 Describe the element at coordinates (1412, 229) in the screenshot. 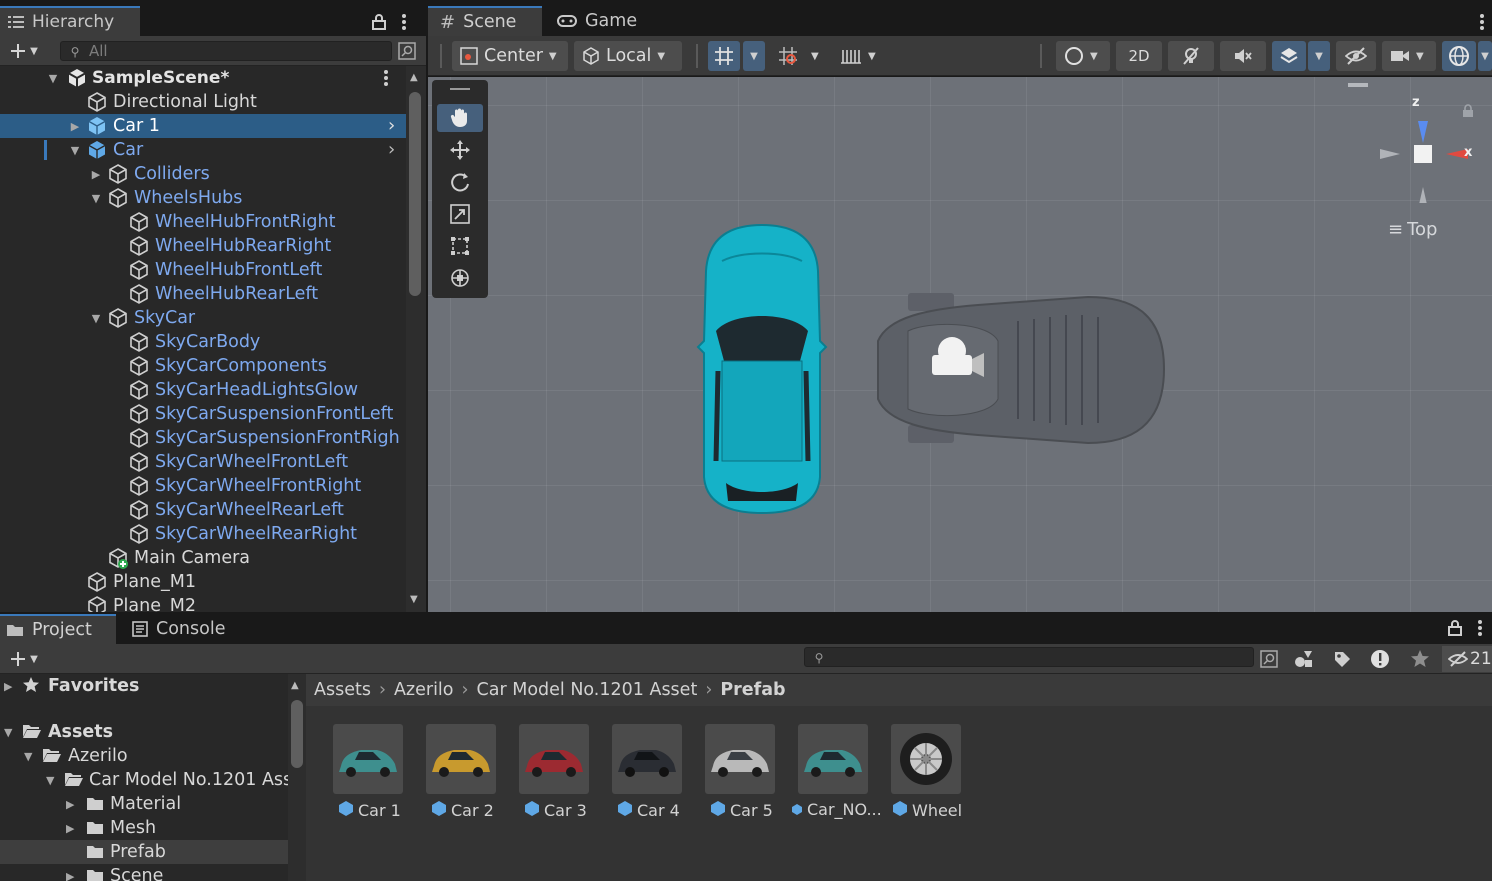

I see `gizmo-view-label: ≡ Top` at that location.